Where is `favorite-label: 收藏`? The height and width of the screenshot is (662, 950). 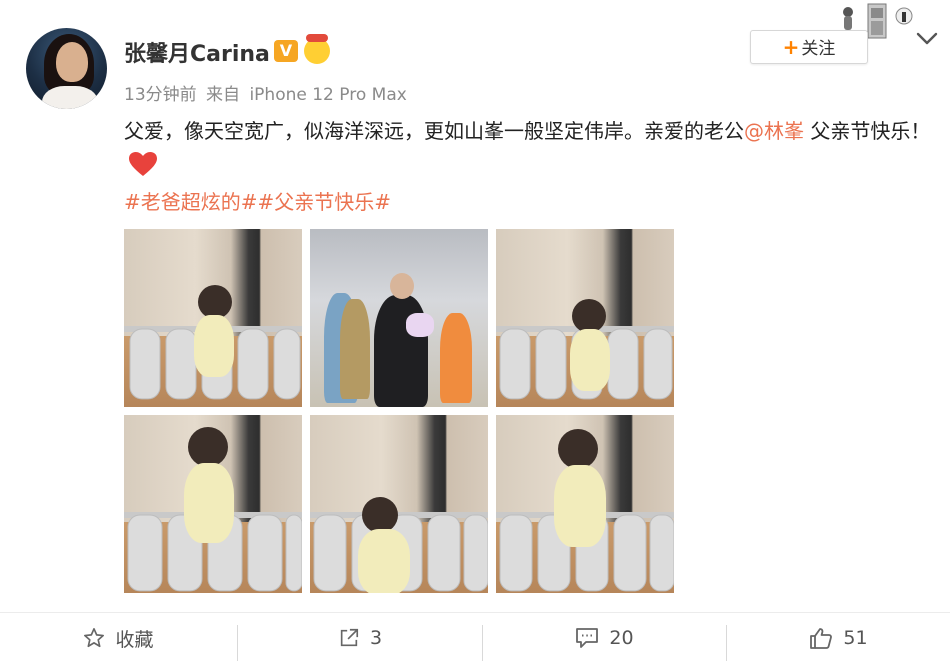
favorite-label: 收藏 is located at coordinates (134, 639).